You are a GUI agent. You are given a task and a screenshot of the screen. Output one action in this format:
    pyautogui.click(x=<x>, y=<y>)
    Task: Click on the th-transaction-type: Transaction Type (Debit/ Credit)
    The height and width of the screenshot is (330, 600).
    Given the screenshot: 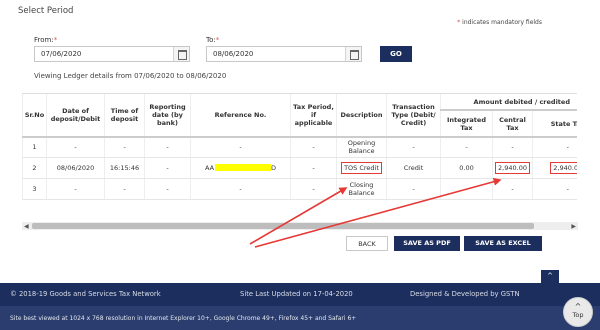 What is the action you would take?
    pyautogui.click(x=413, y=116)
    